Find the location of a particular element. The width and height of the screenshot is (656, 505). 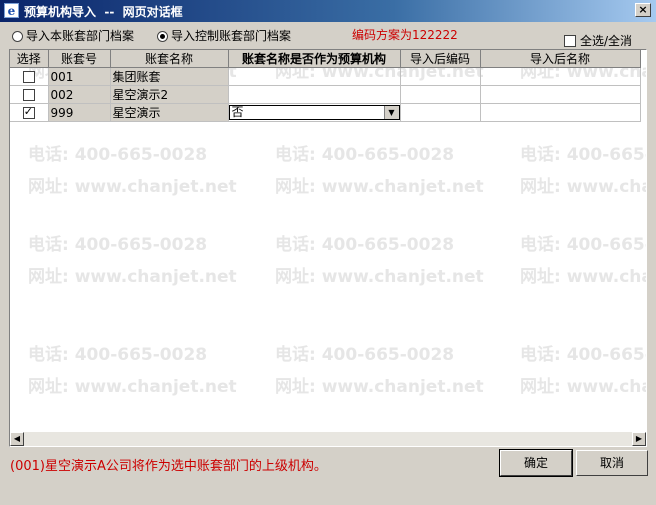

table-row: 002 星空演示2 is located at coordinates (325, 94).